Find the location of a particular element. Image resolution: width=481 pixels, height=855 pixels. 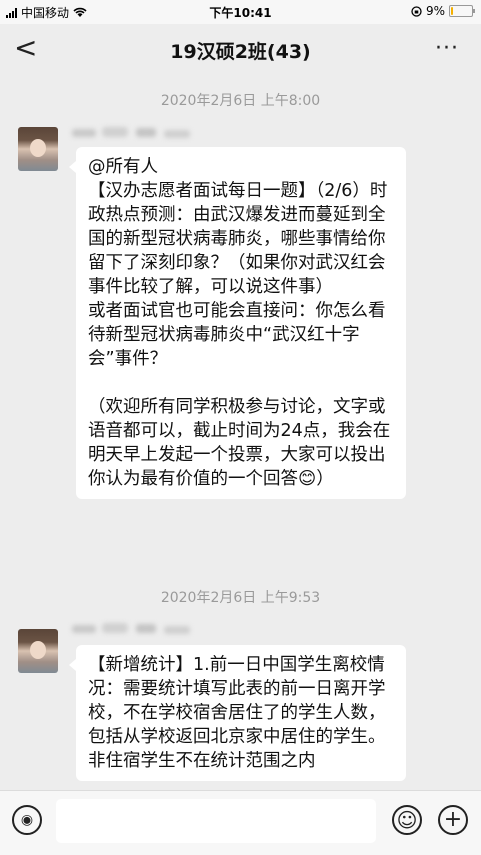

emoji-icon: ☺ is located at coordinates (407, 820).